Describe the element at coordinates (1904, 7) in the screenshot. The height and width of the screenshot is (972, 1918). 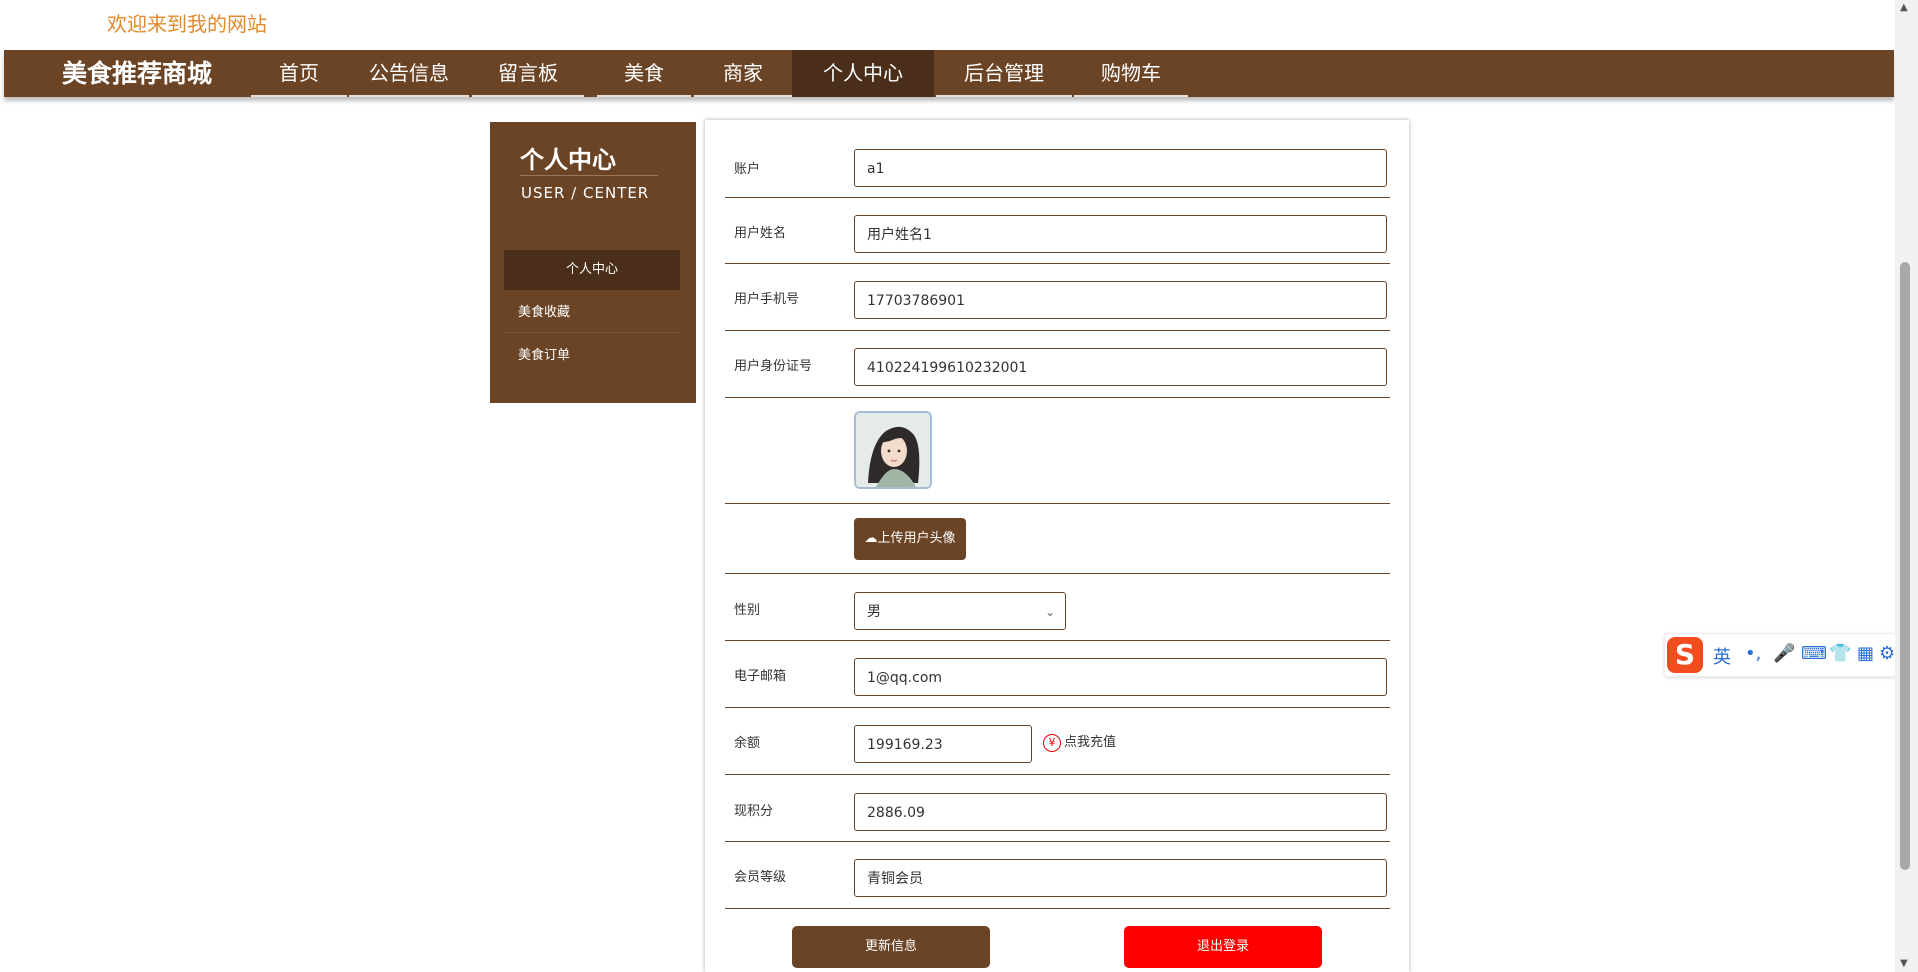
I see `scroll-up-arrow-icon: ▲` at that location.